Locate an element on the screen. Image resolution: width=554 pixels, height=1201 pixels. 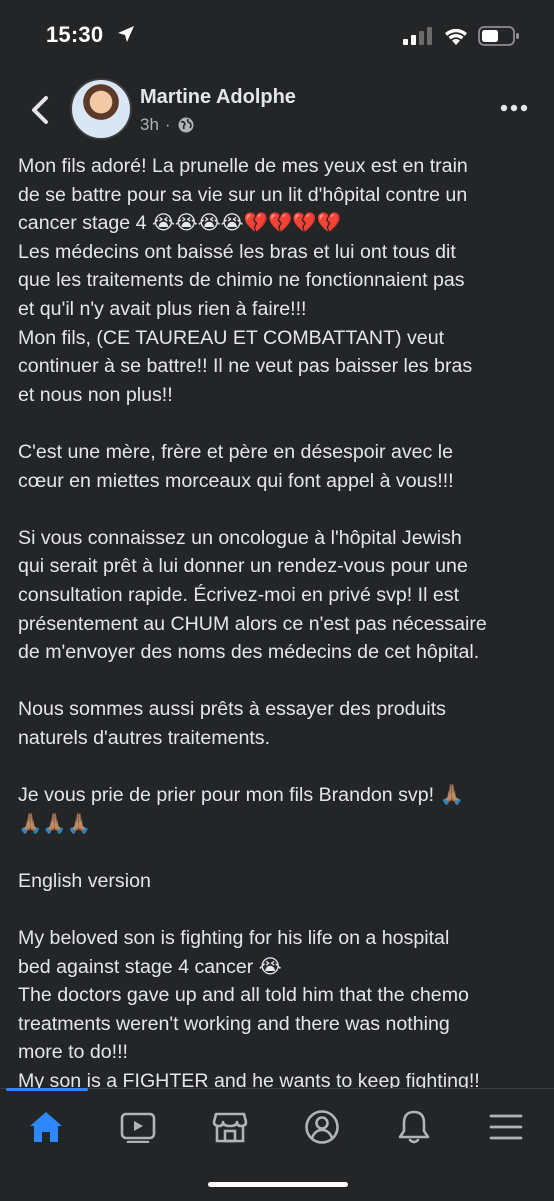
tab-home is located at coordinates (46, 1127).